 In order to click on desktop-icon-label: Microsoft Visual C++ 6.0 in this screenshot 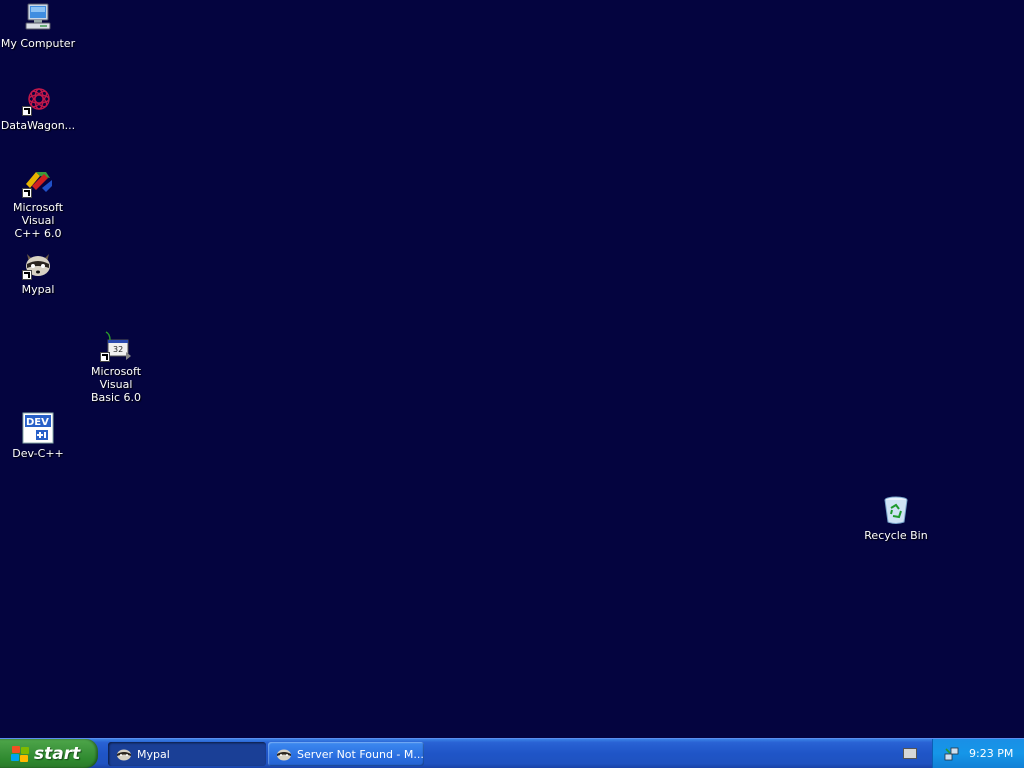, I will do `click(38, 220)`.